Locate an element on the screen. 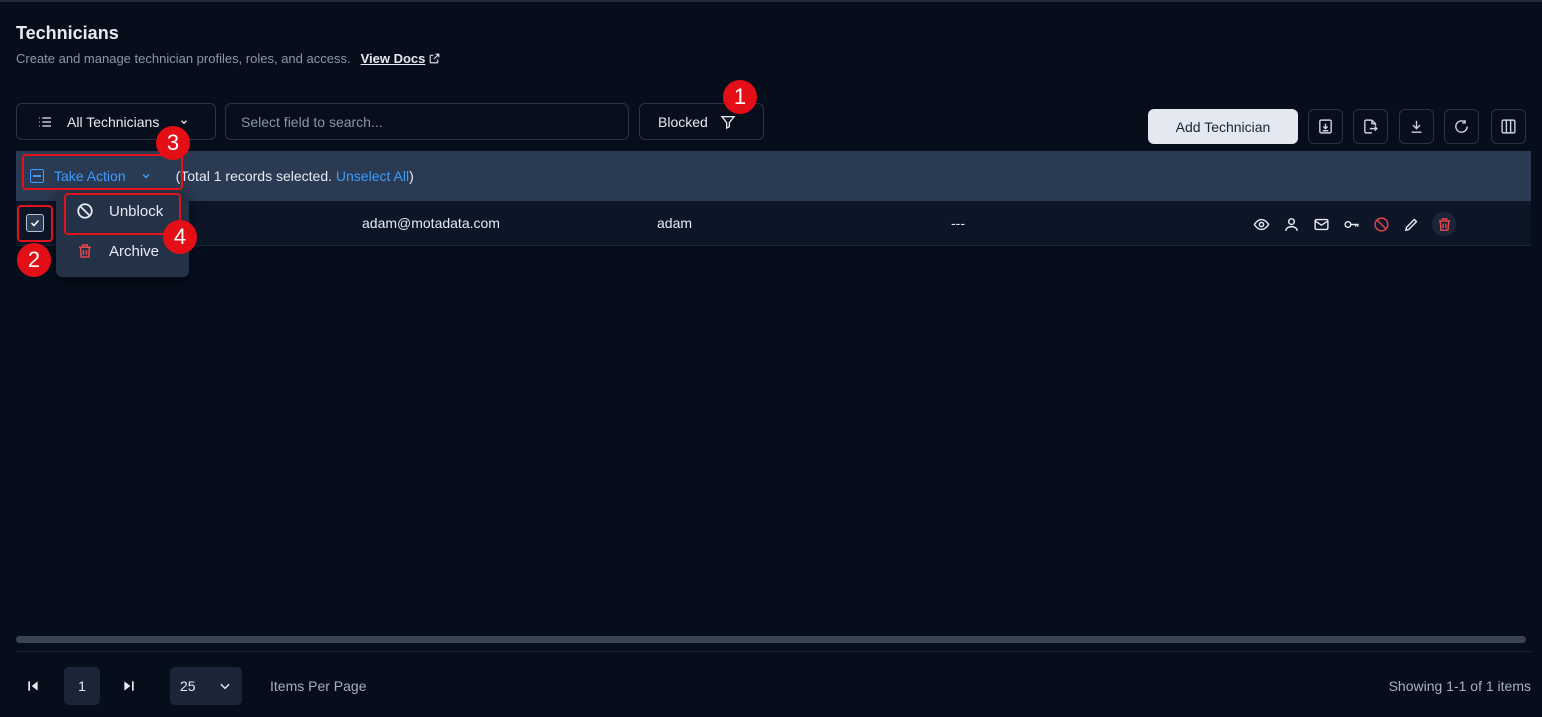  columns-button is located at coordinates (1508, 126).